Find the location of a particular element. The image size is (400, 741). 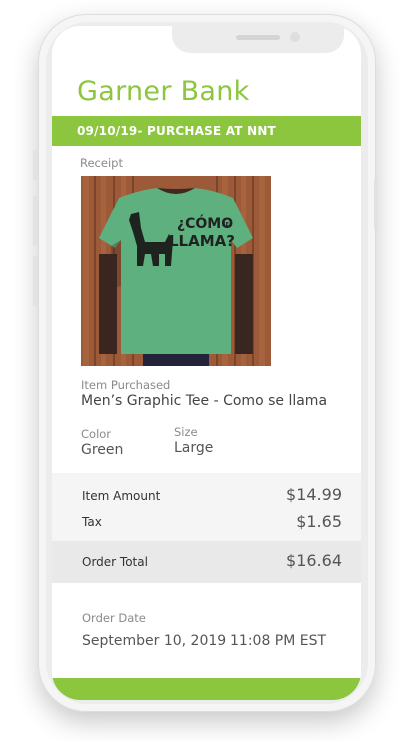

item-amount-value: $14.99 is located at coordinates (314, 494).